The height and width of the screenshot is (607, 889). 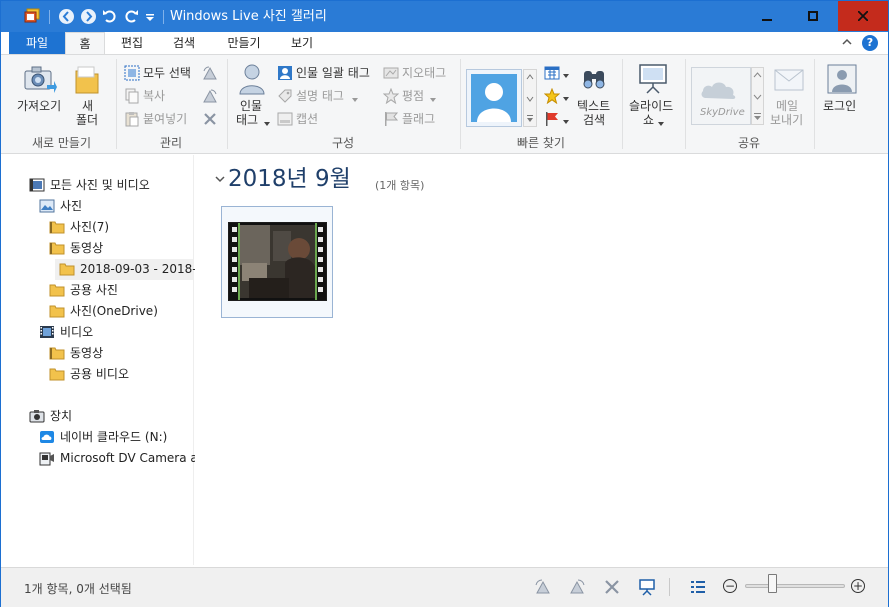 I want to click on email-label-1: 메일, so click(x=787, y=106).